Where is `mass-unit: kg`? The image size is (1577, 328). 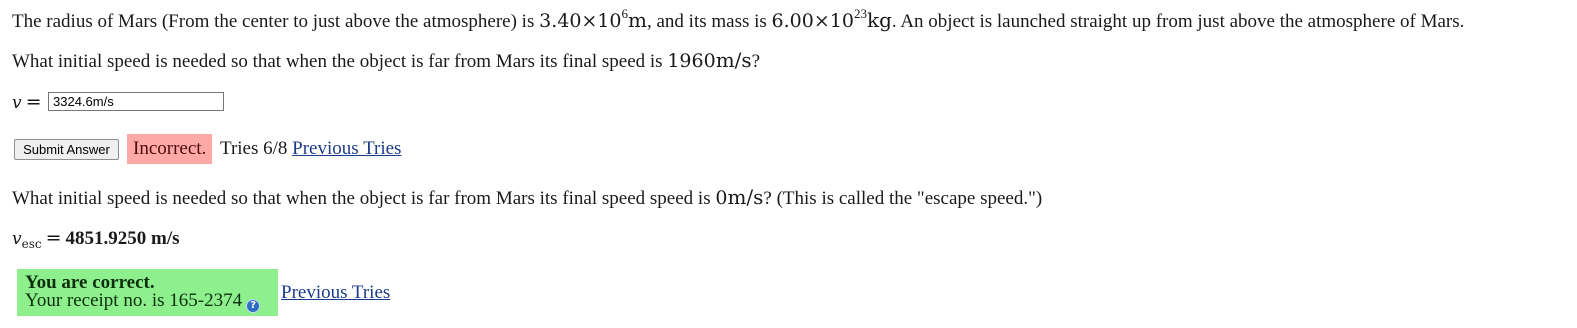
mass-unit: kg is located at coordinates (879, 20).